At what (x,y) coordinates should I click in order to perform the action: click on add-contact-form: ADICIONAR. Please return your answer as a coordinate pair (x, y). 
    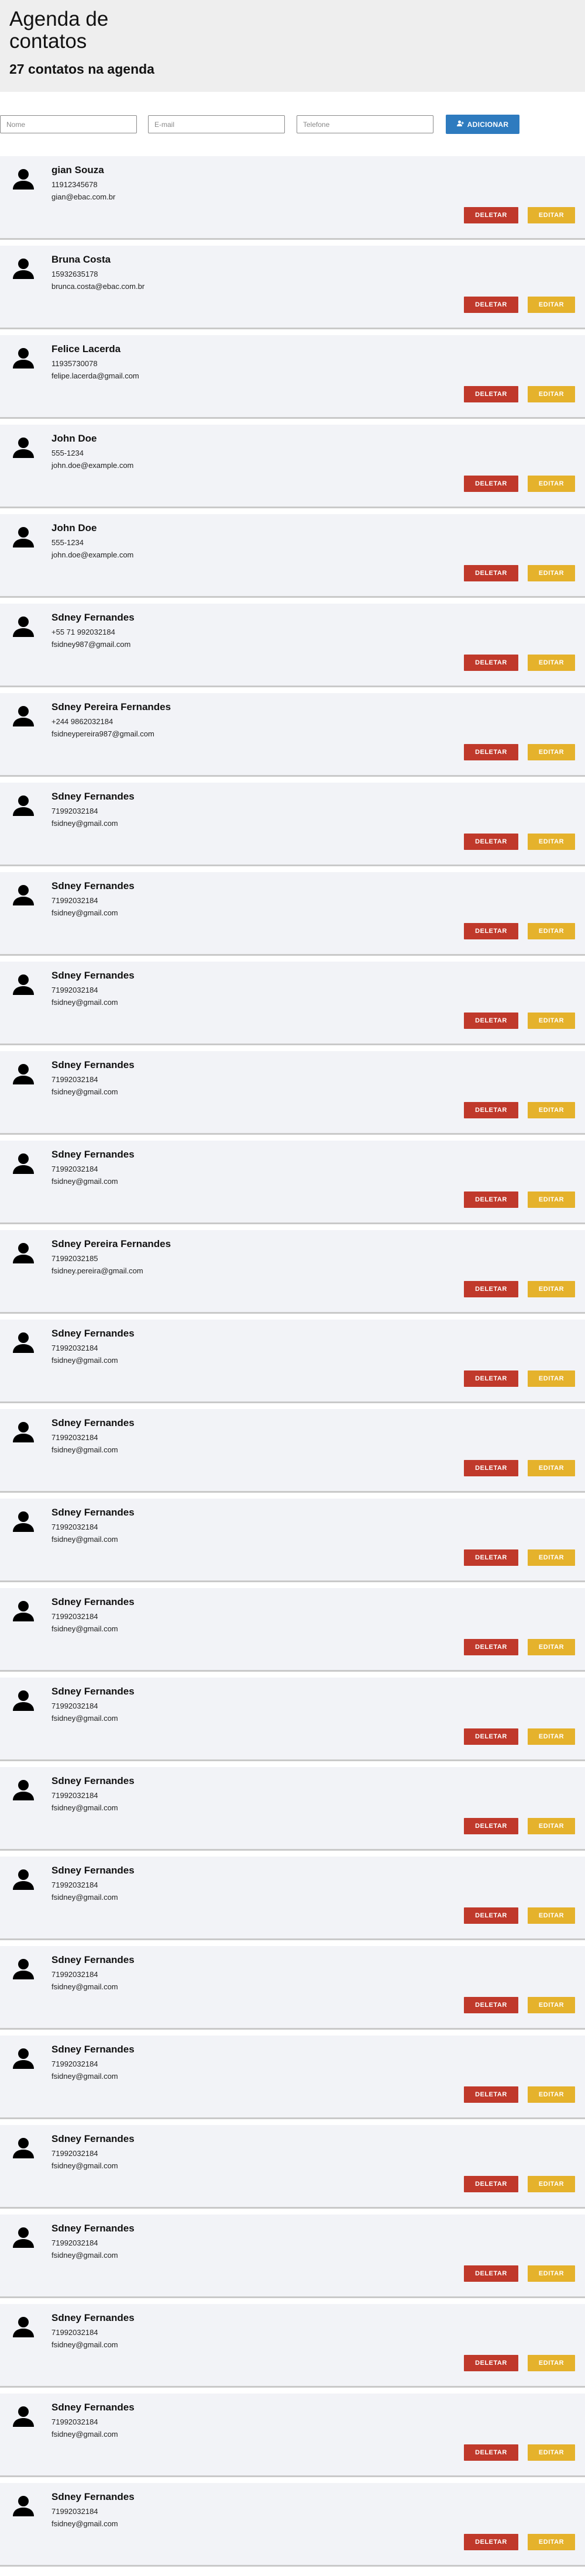
    Looking at the image, I should click on (292, 124).